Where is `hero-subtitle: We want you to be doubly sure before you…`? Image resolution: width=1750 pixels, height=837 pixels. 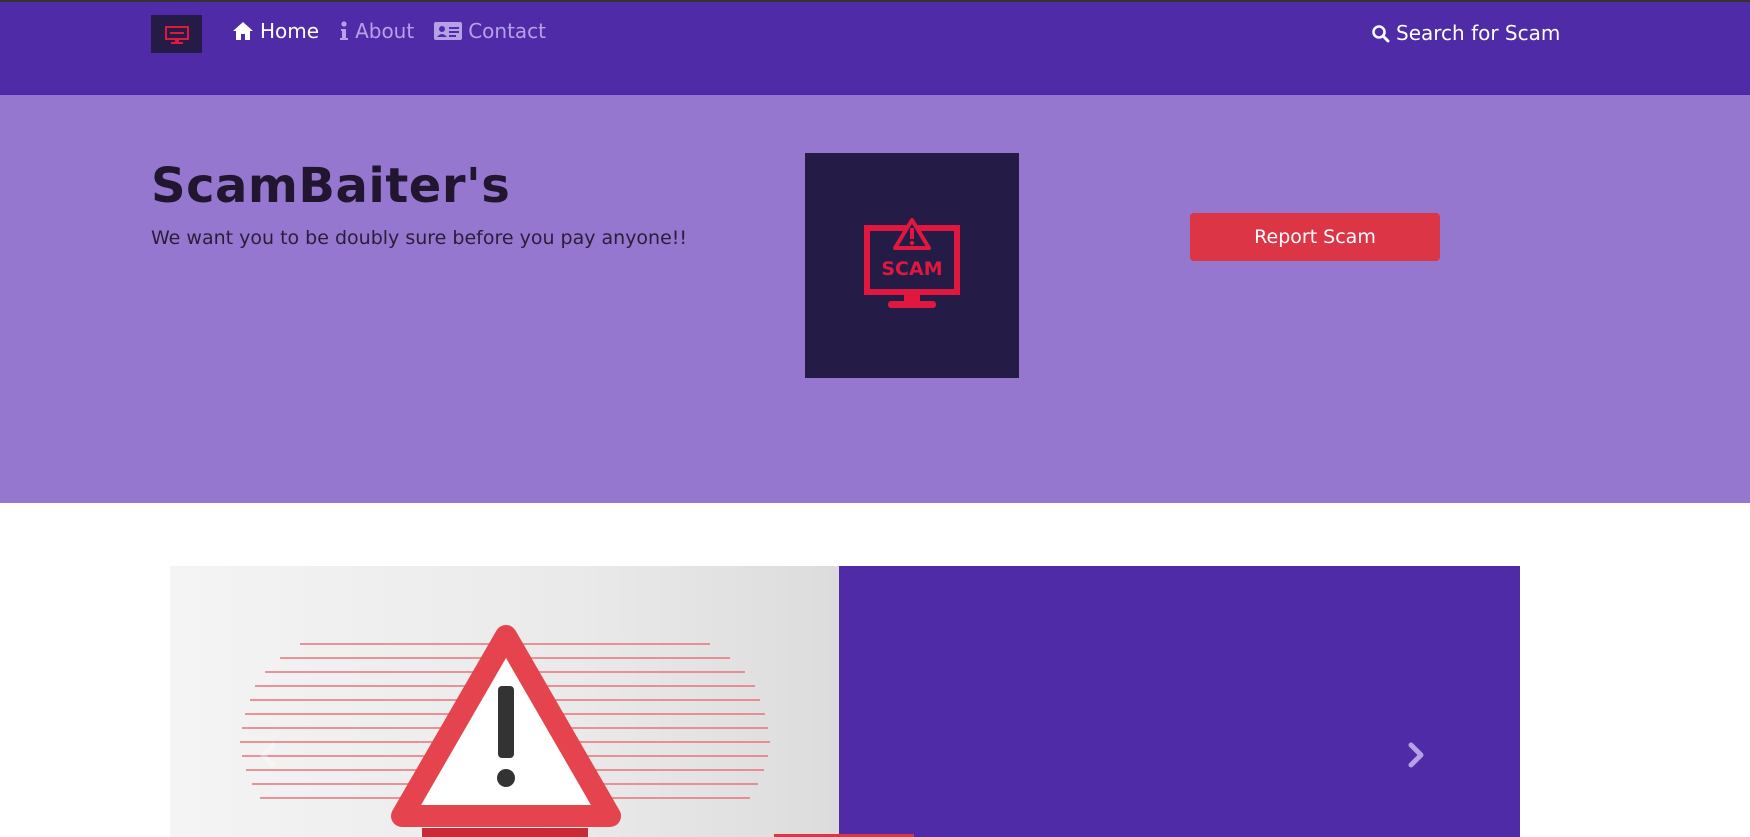 hero-subtitle: We want you to be doubly sure before you… is located at coordinates (419, 238).